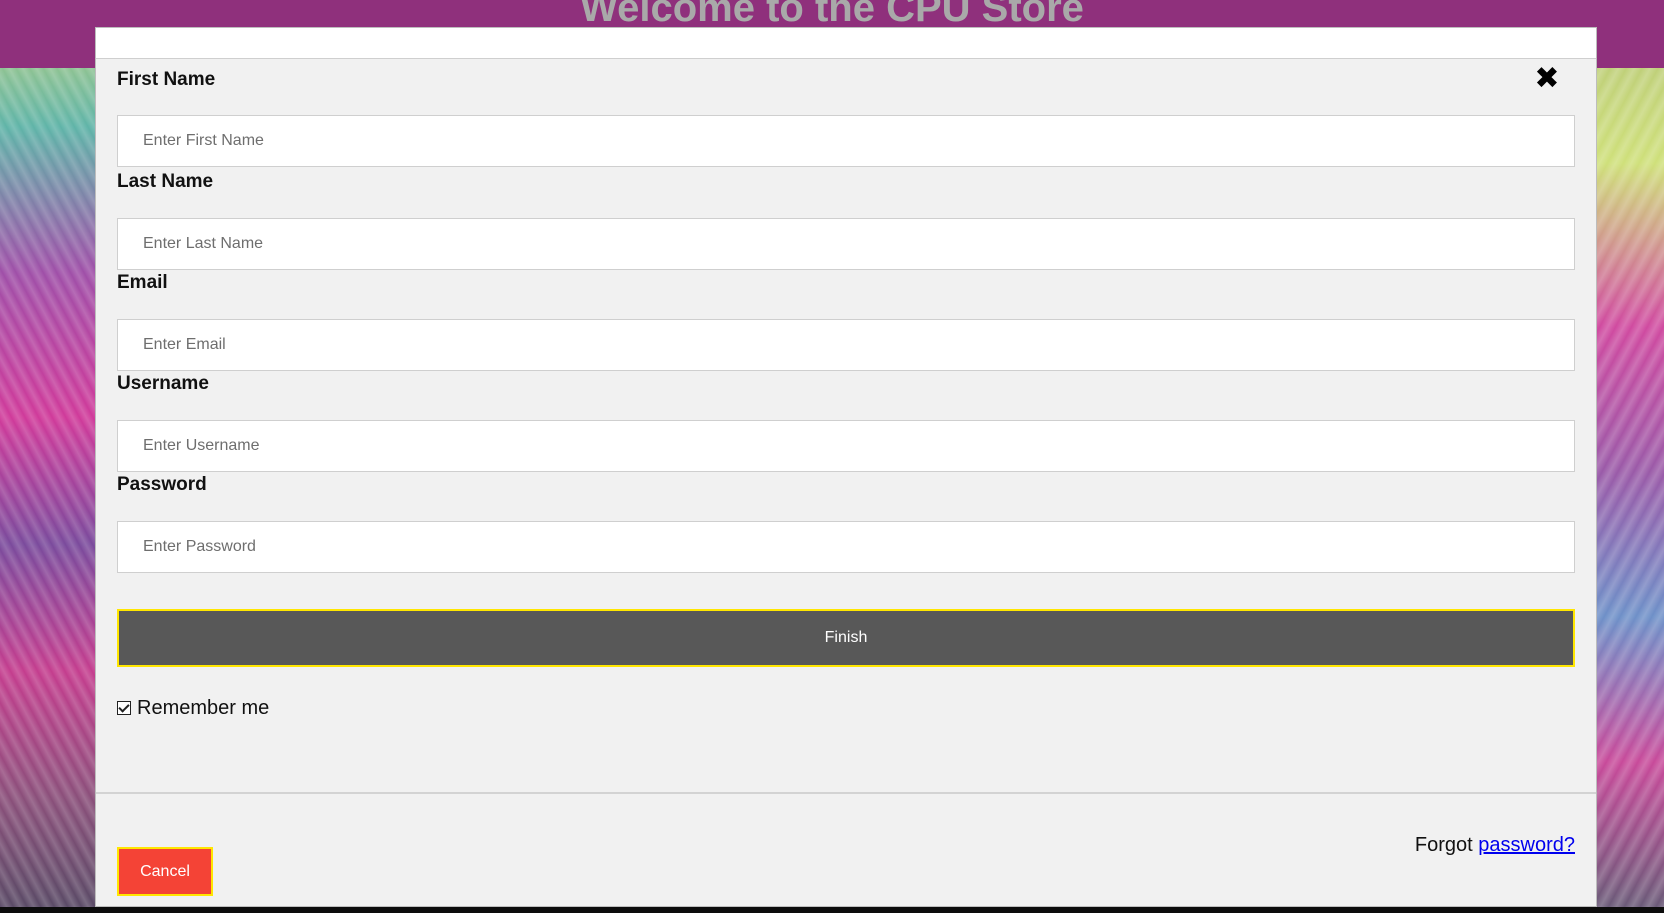 This screenshot has width=1664, height=913. What do you see at coordinates (142, 282) in the screenshot?
I see `email-label: Email` at bounding box center [142, 282].